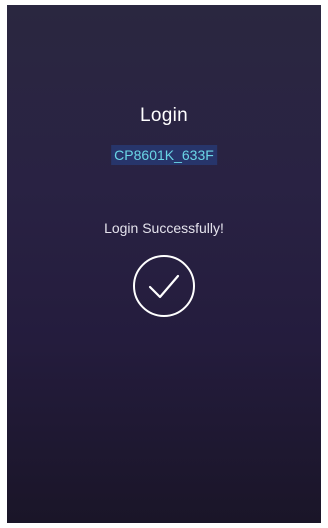 The height and width of the screenshot is (528, 328). Describe the element at coordinates (164, 286) in the screenshot. I see `checkmark-circle-icon` at that location.